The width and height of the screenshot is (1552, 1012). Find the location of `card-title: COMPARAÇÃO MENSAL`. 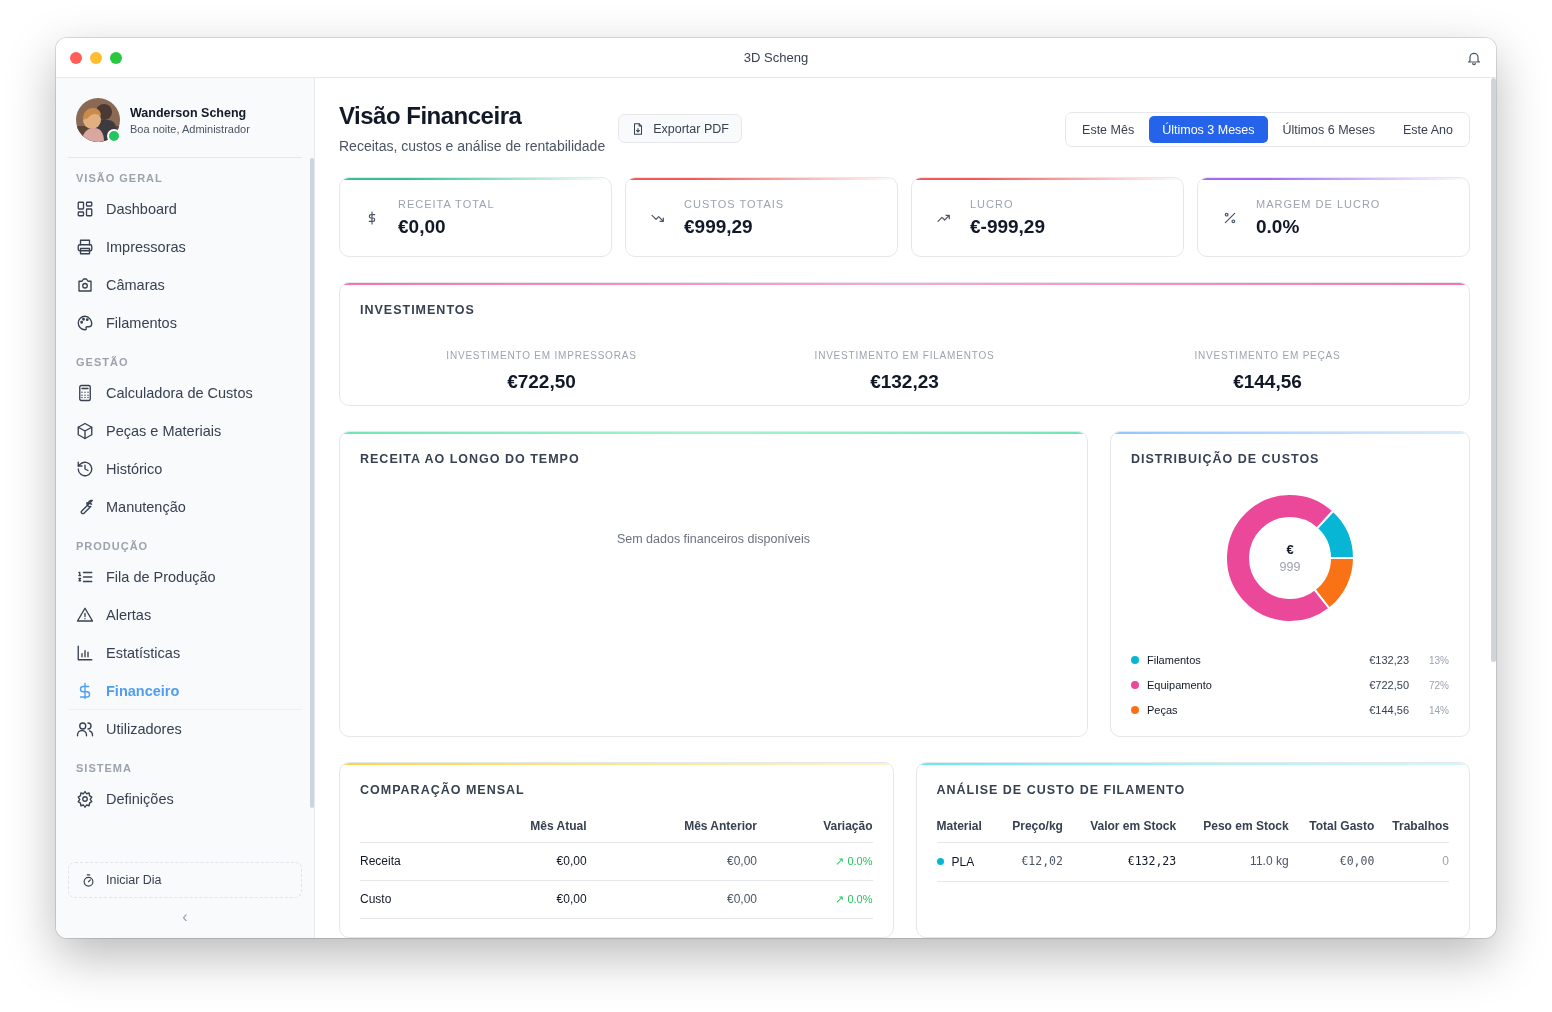

card-title: COMPARAÇÃO MENSAL is located at coordinates (443, 790).